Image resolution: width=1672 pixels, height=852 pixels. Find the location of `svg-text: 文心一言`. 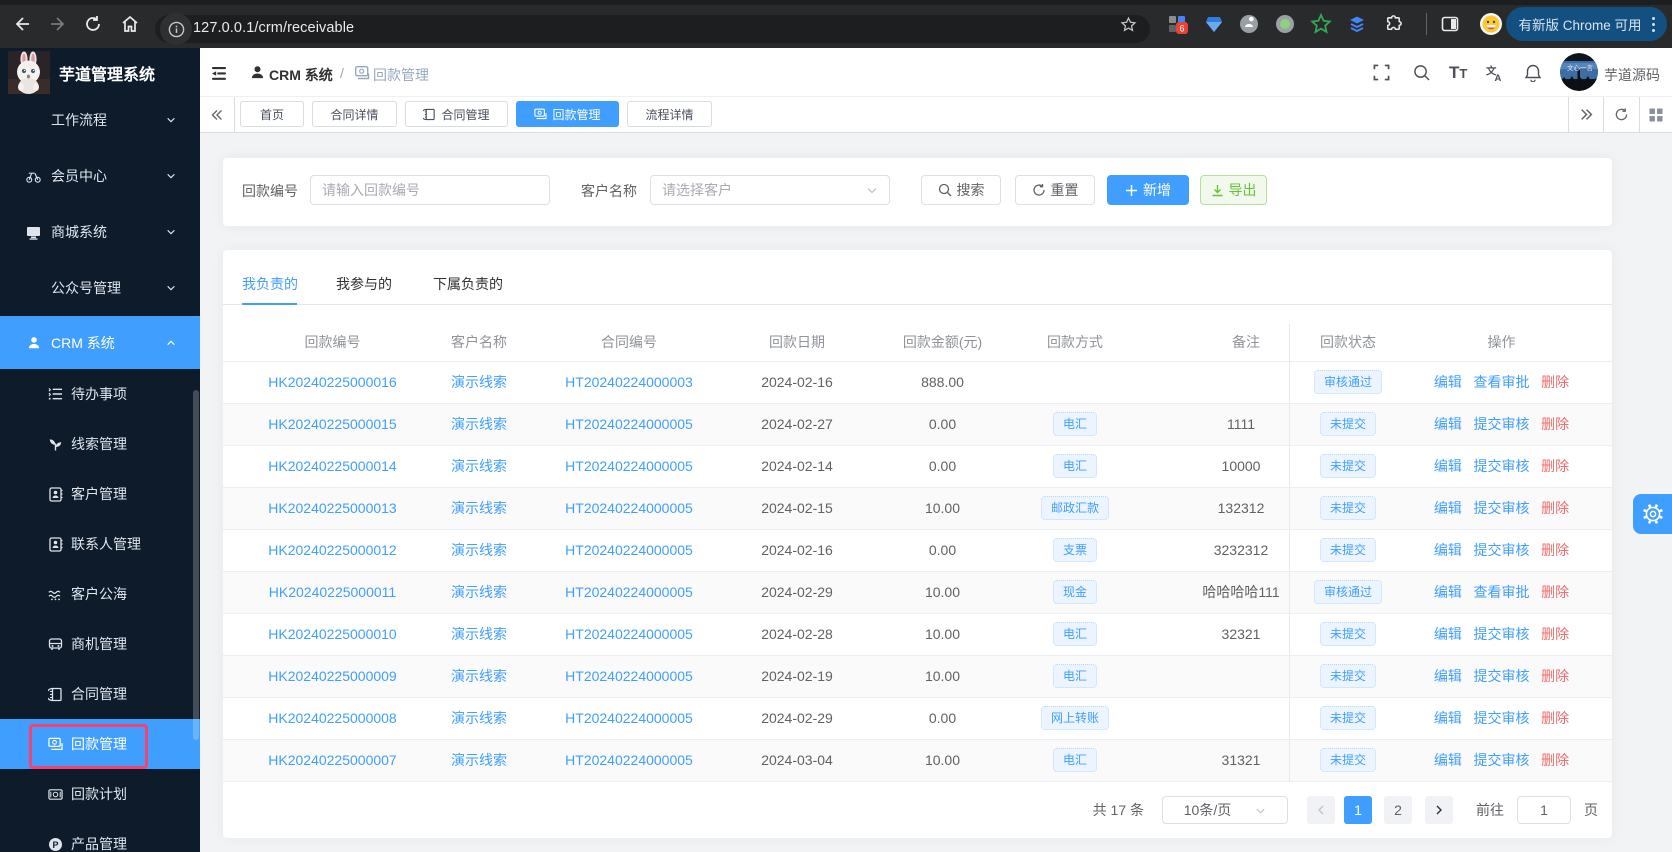

svg-text: 文心一言 is located at coordinates (1580, 67).